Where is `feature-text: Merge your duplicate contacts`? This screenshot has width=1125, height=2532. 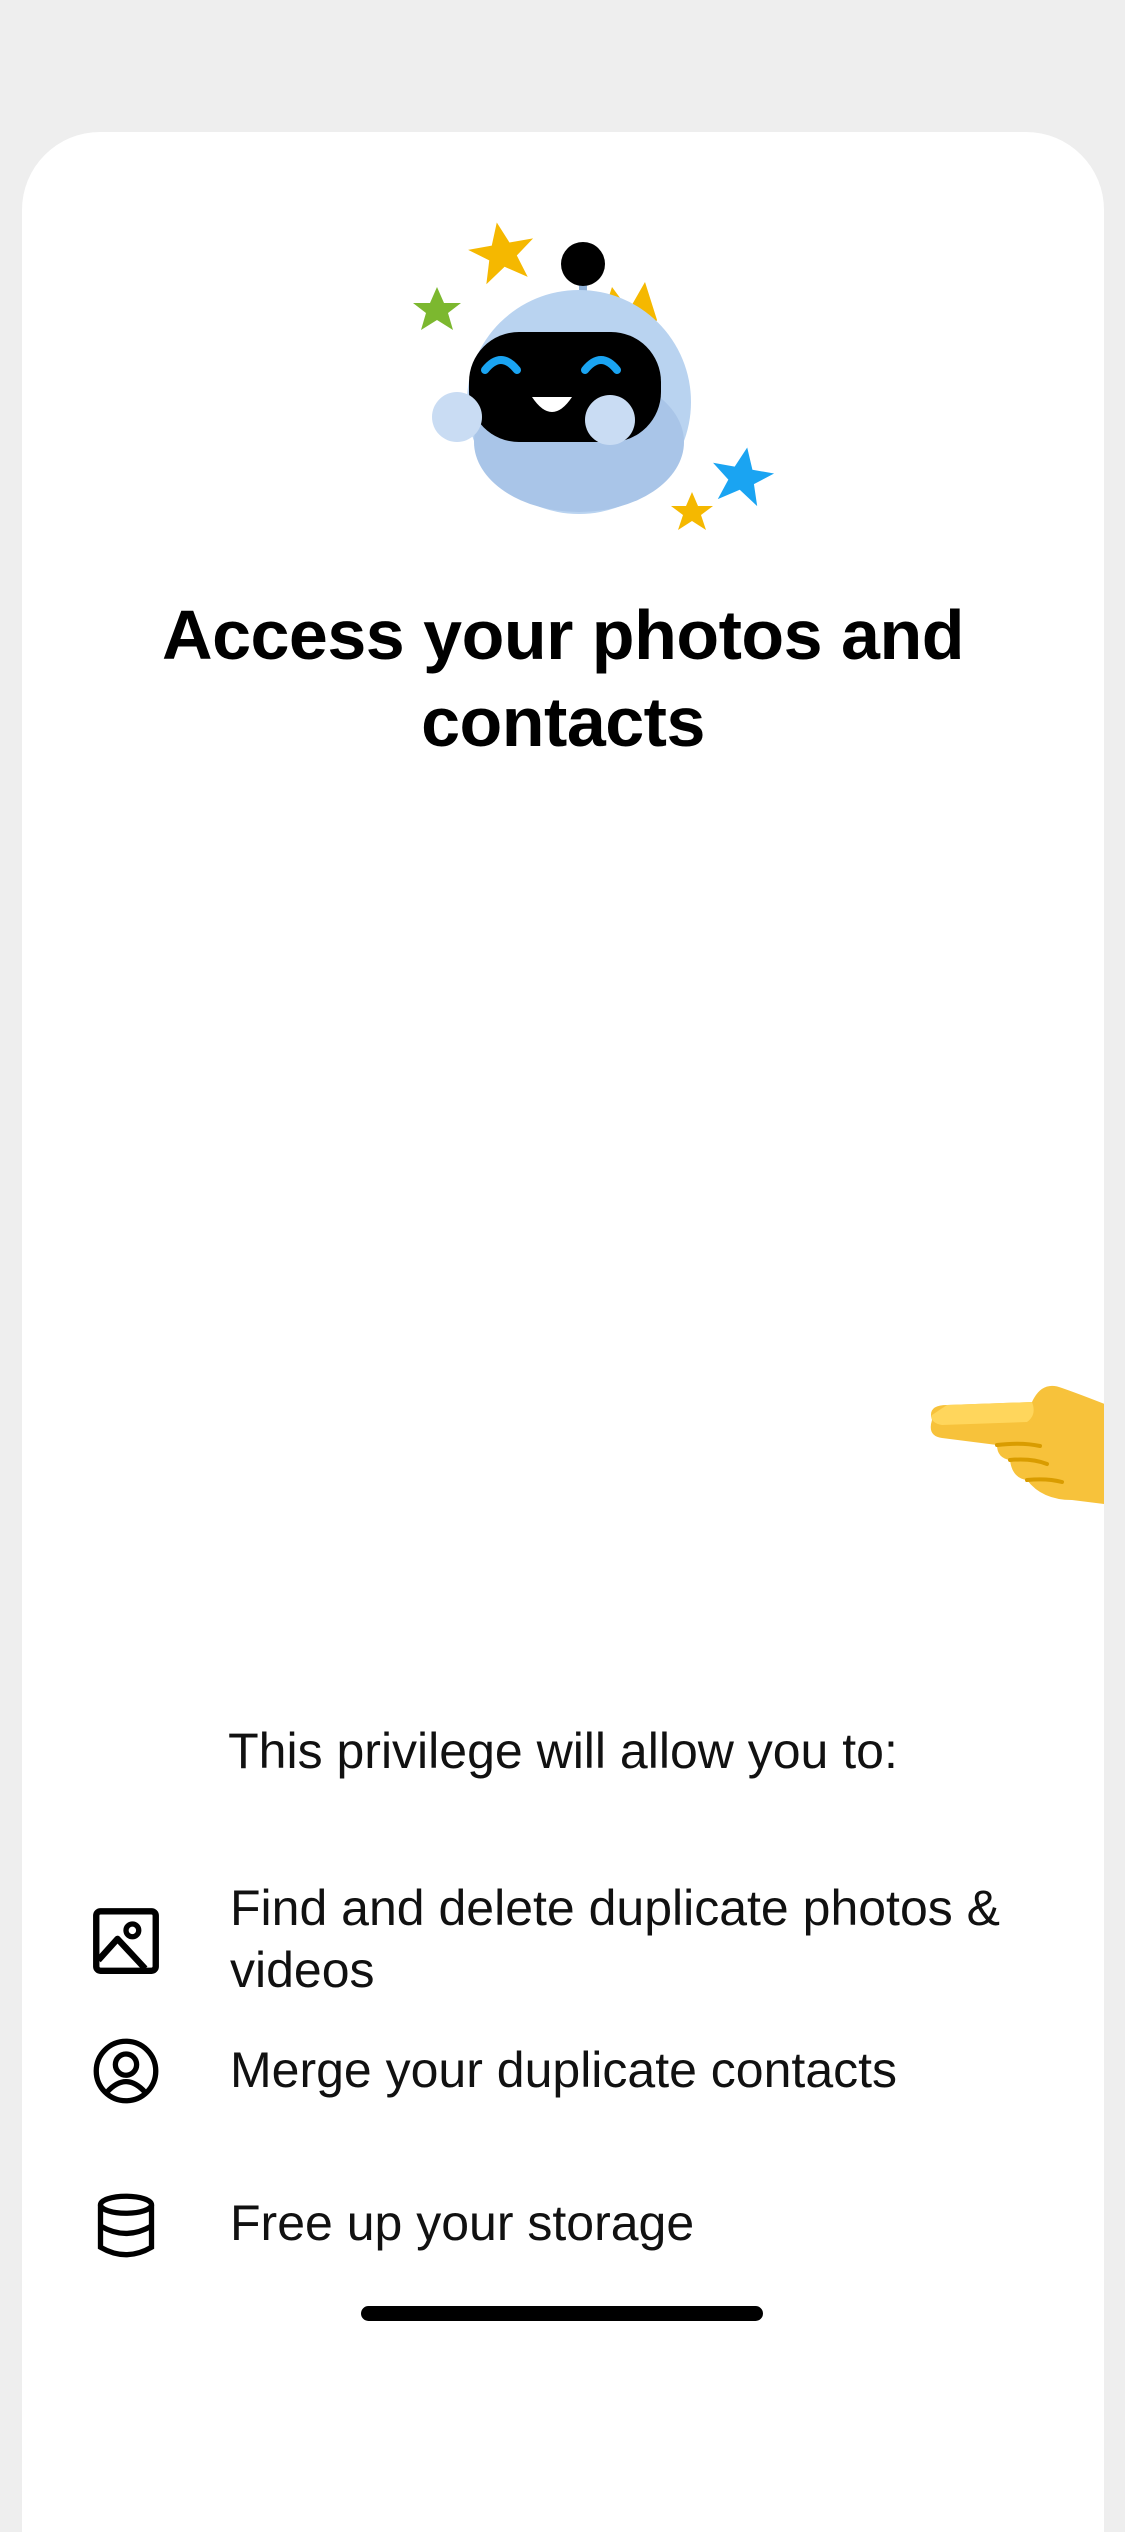
feature-text: Merge your duplicate contacts is located at coordinates (564, 2070).